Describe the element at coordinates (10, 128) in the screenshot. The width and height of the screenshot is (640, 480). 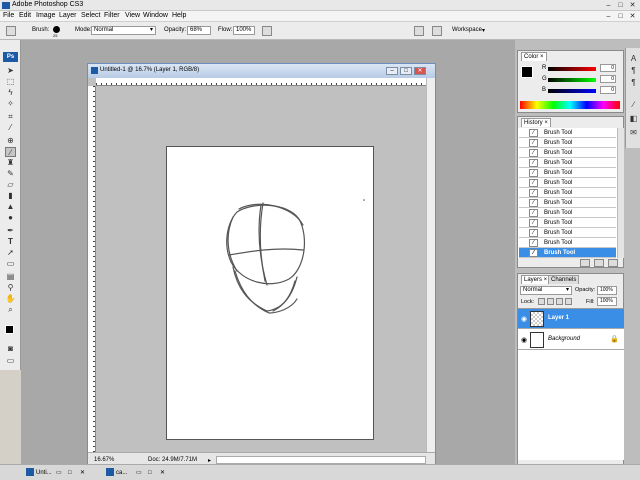
I see `slice-tool-icon: ⁄` at that location.